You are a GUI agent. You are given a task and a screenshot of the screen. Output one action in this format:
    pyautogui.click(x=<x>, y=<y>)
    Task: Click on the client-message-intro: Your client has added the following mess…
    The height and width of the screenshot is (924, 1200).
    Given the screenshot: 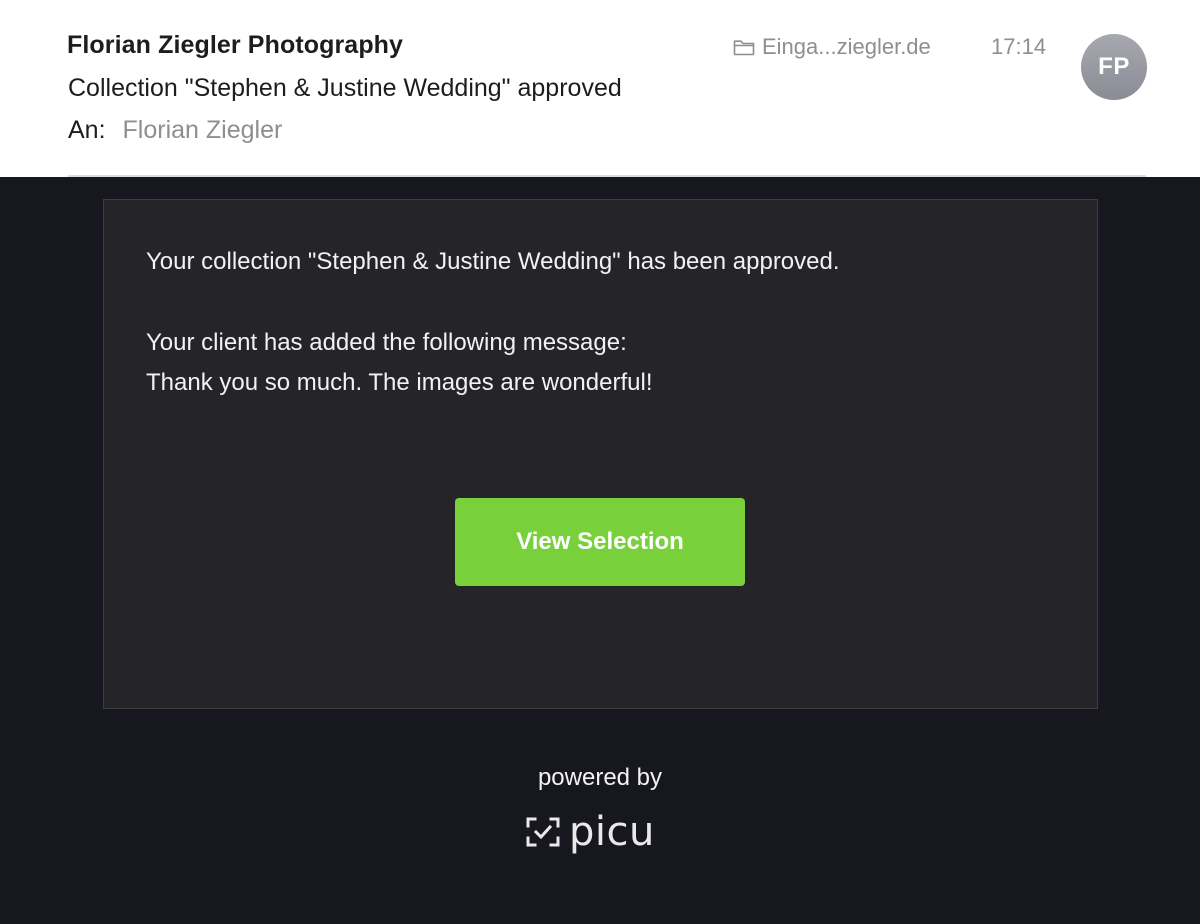 What is the action you would take?
    pyautogui.click(x=386, y=342)
    